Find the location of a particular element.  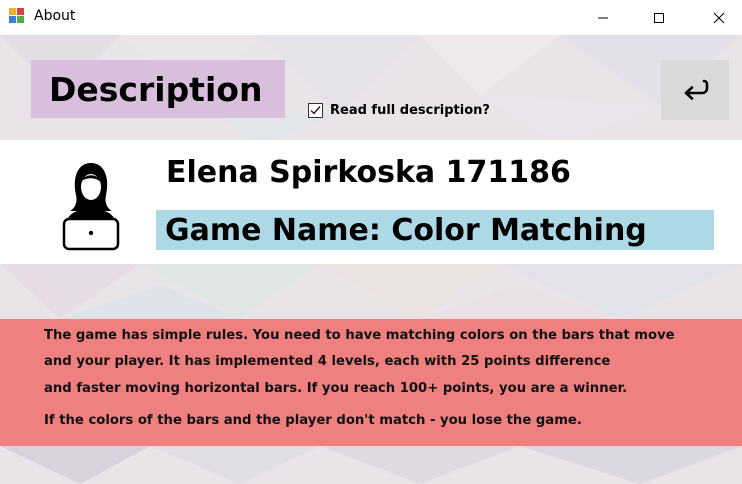

checkbox-box is located at coordinates (315, 110).